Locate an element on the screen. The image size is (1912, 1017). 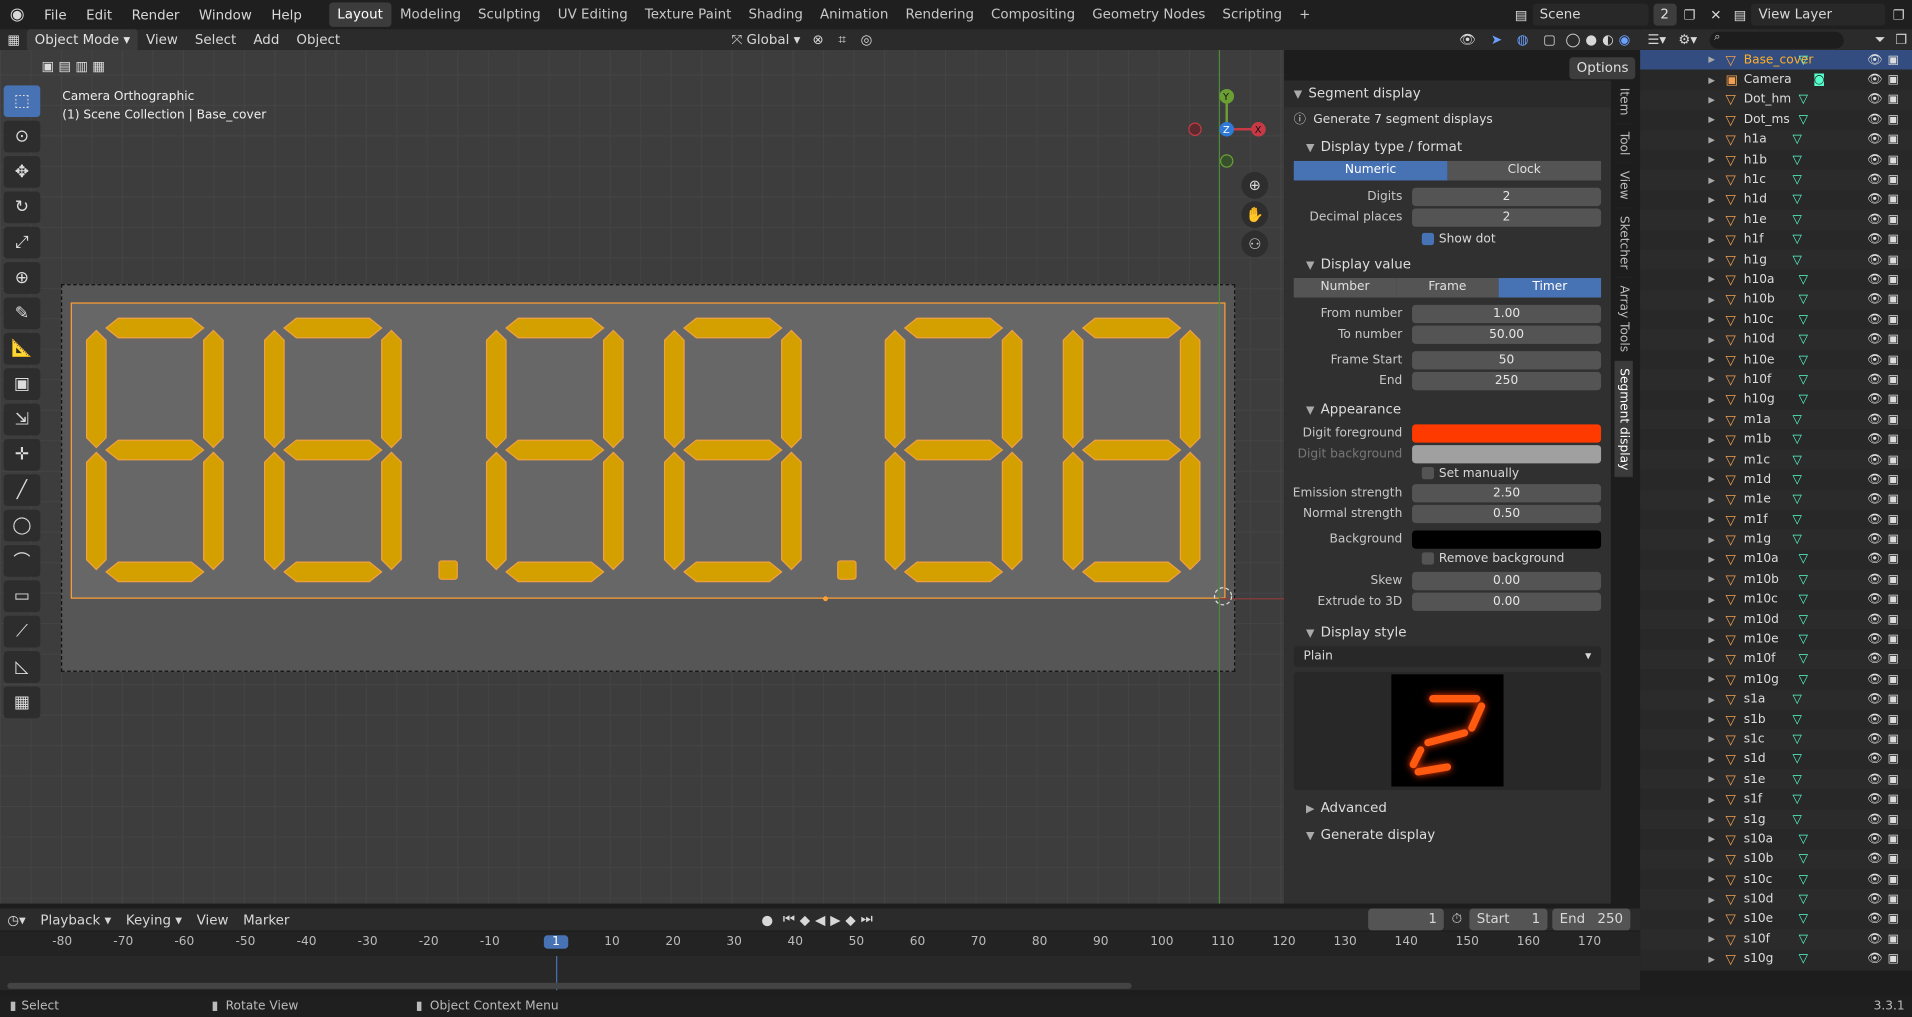
object-name: s10c is located at coordinates (1758, 879).